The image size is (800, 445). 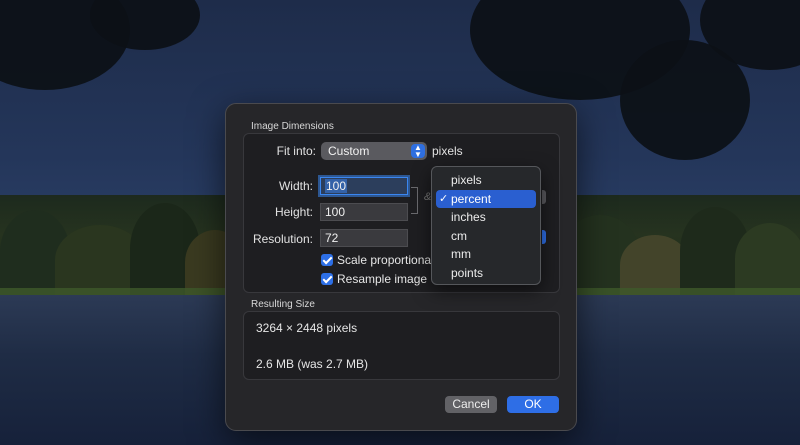 I want to click on fit-into-value: Custom, so click(x=349, y=151).